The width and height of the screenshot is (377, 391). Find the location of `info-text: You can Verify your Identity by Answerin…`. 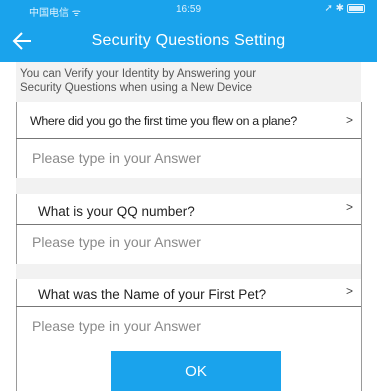

info-text: You can Verify your Identity by Answerin… is located at coordinates (180, 81).